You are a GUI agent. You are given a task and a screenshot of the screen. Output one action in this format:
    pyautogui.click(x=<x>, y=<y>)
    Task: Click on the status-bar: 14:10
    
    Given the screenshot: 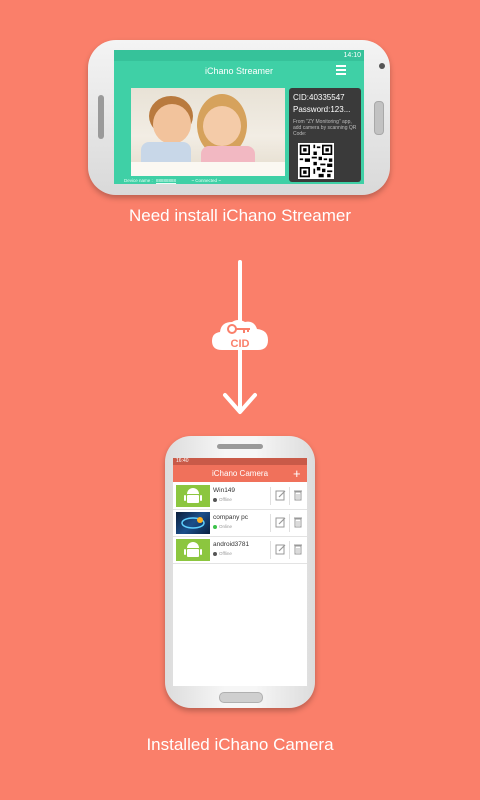 What is the action you would take?
    pyautogui.click(x=239, y=55)
    